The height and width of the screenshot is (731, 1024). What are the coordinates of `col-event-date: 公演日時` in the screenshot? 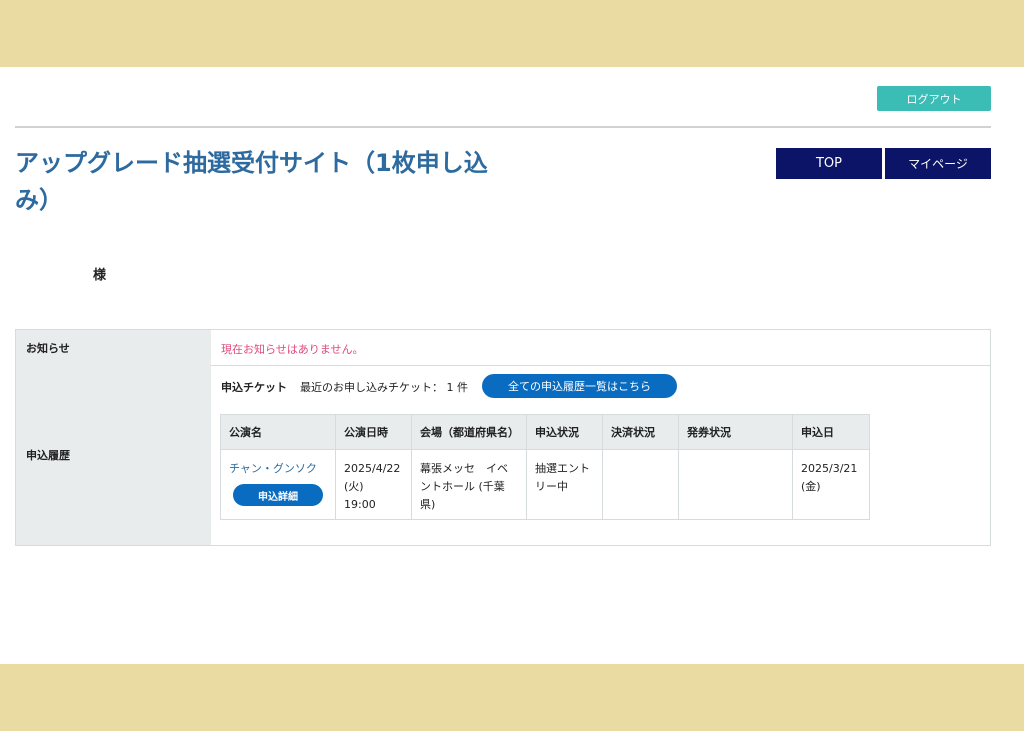 It's located at (373, 432).